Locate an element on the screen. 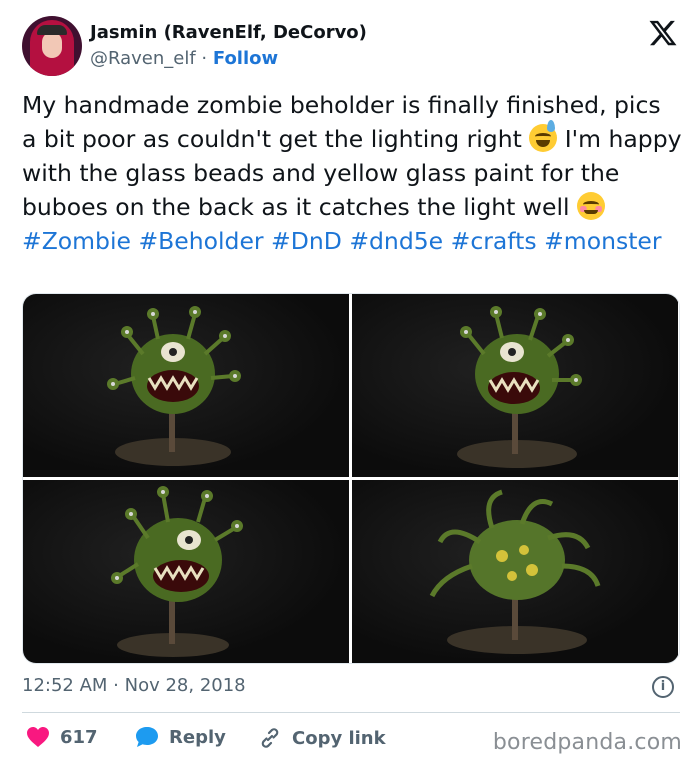 The height and width of the screenshot is (765, 700). follow-button: Follow is located at coordinates (245, 58).